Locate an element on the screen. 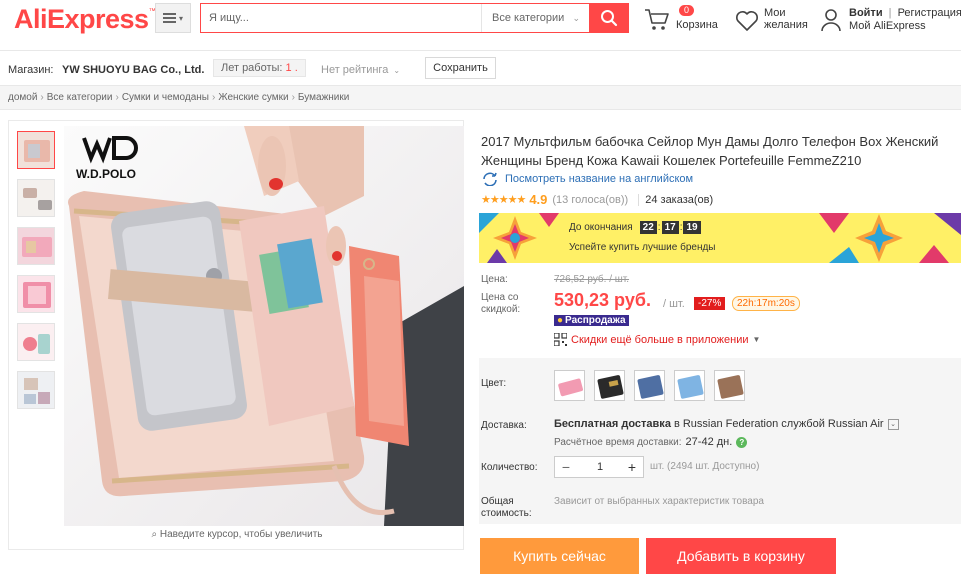 The image size is (961, 581). buy-now-button: Купить сейчас is located at coordinates (559, 556).